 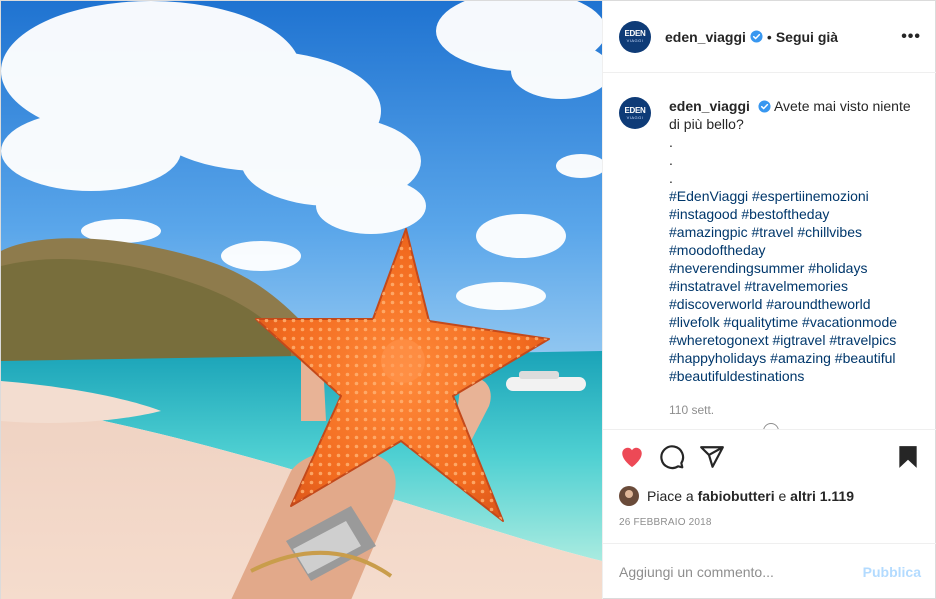 What do you see at coordinates (892, 572) in the screenshot?
I see `publish-button: Pubblica` at bounding box center [892, 572].